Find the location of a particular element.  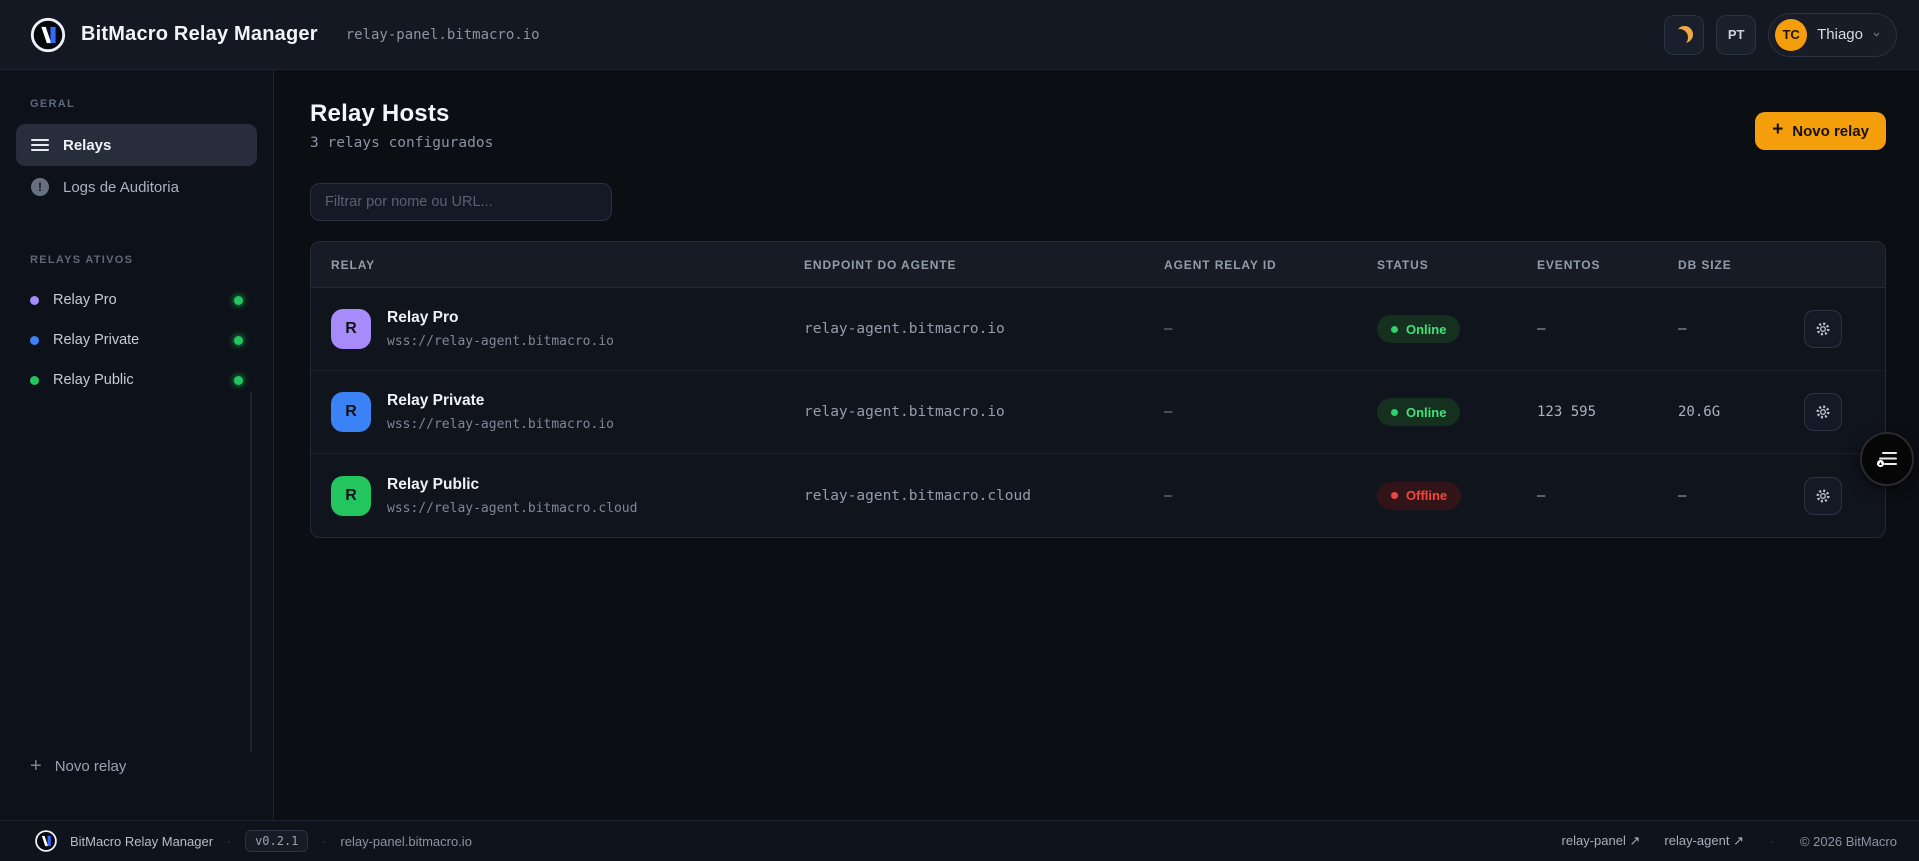

user-name: Thiago is located at coordinates (1840, 34).